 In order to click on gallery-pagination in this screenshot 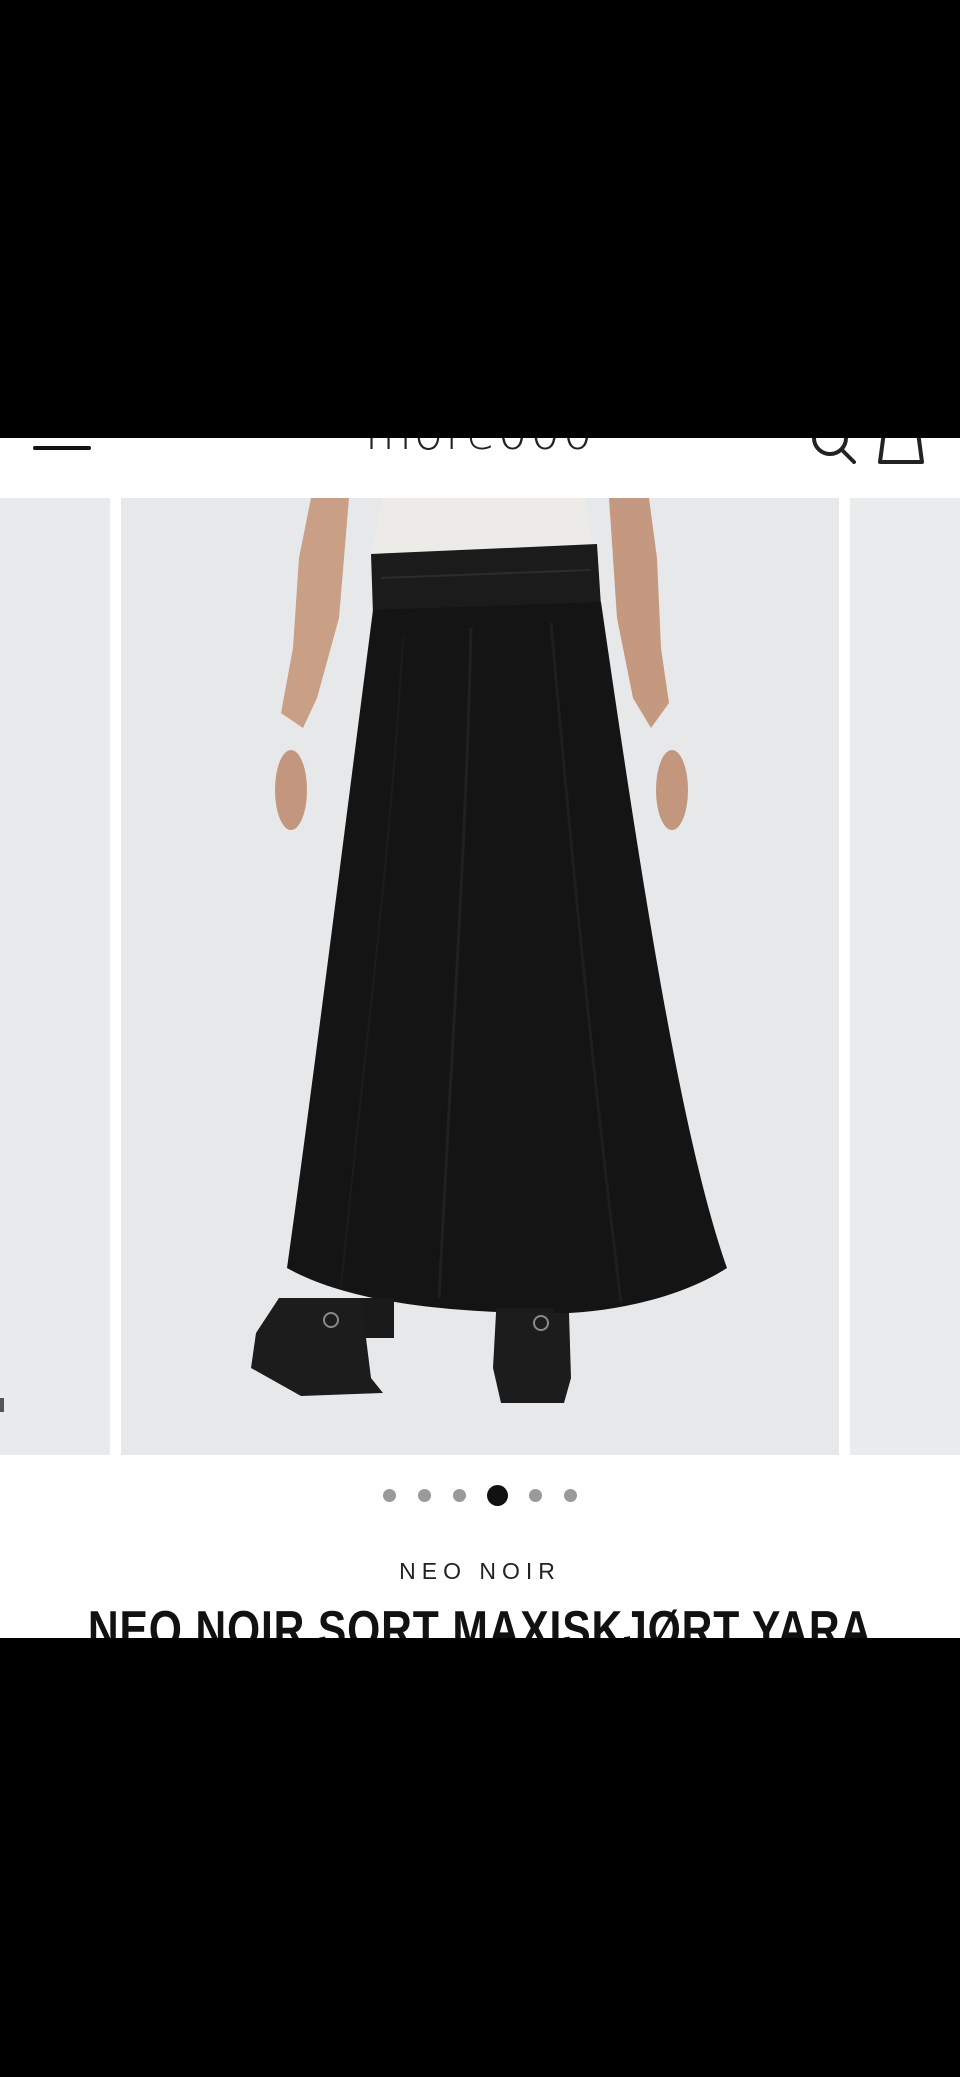, I will do `click(480, 1497)`.